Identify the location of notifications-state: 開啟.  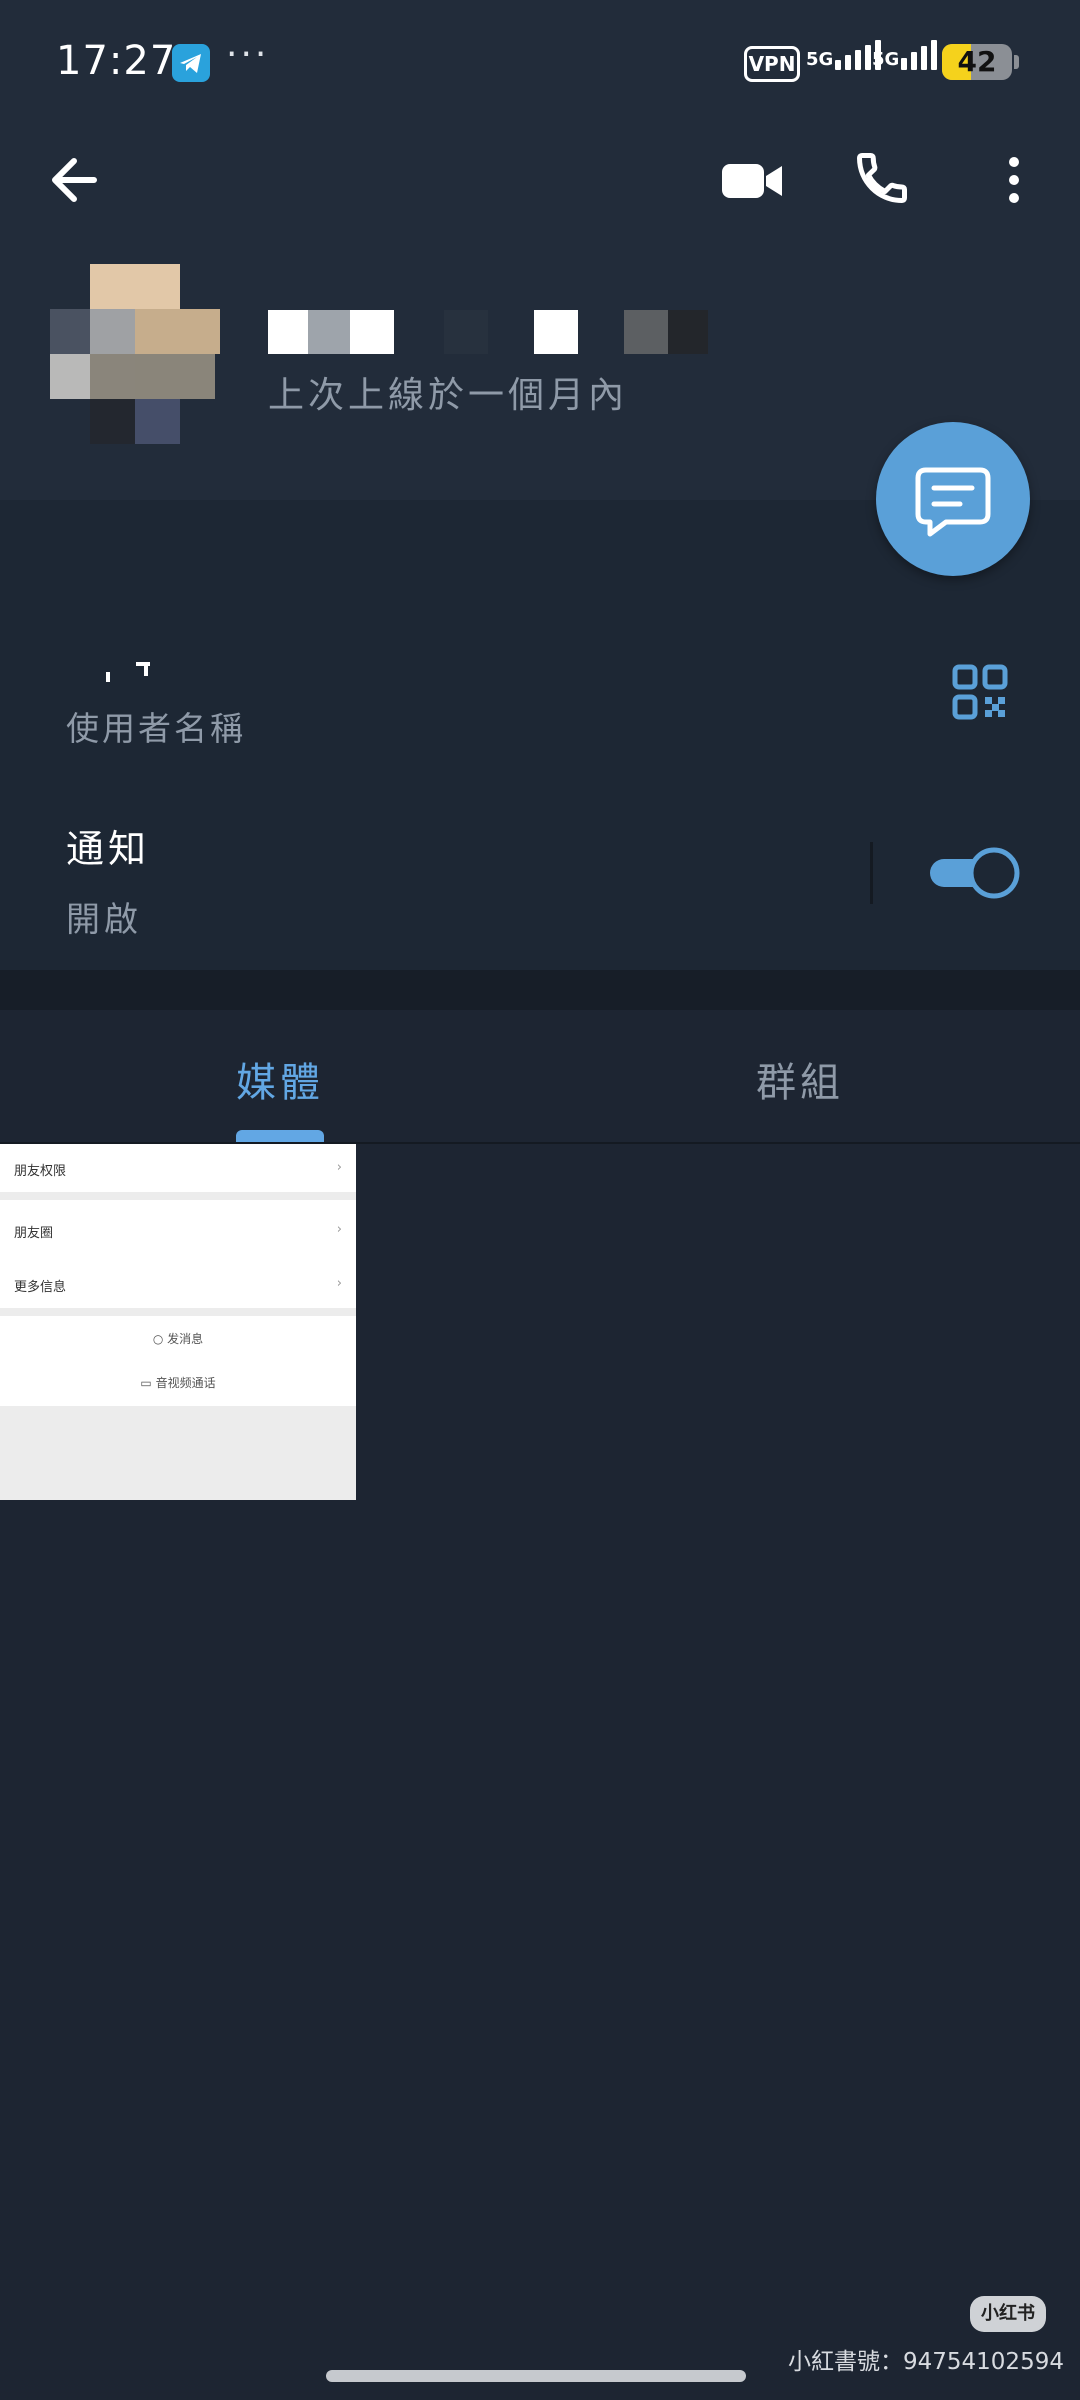
(104, 920).